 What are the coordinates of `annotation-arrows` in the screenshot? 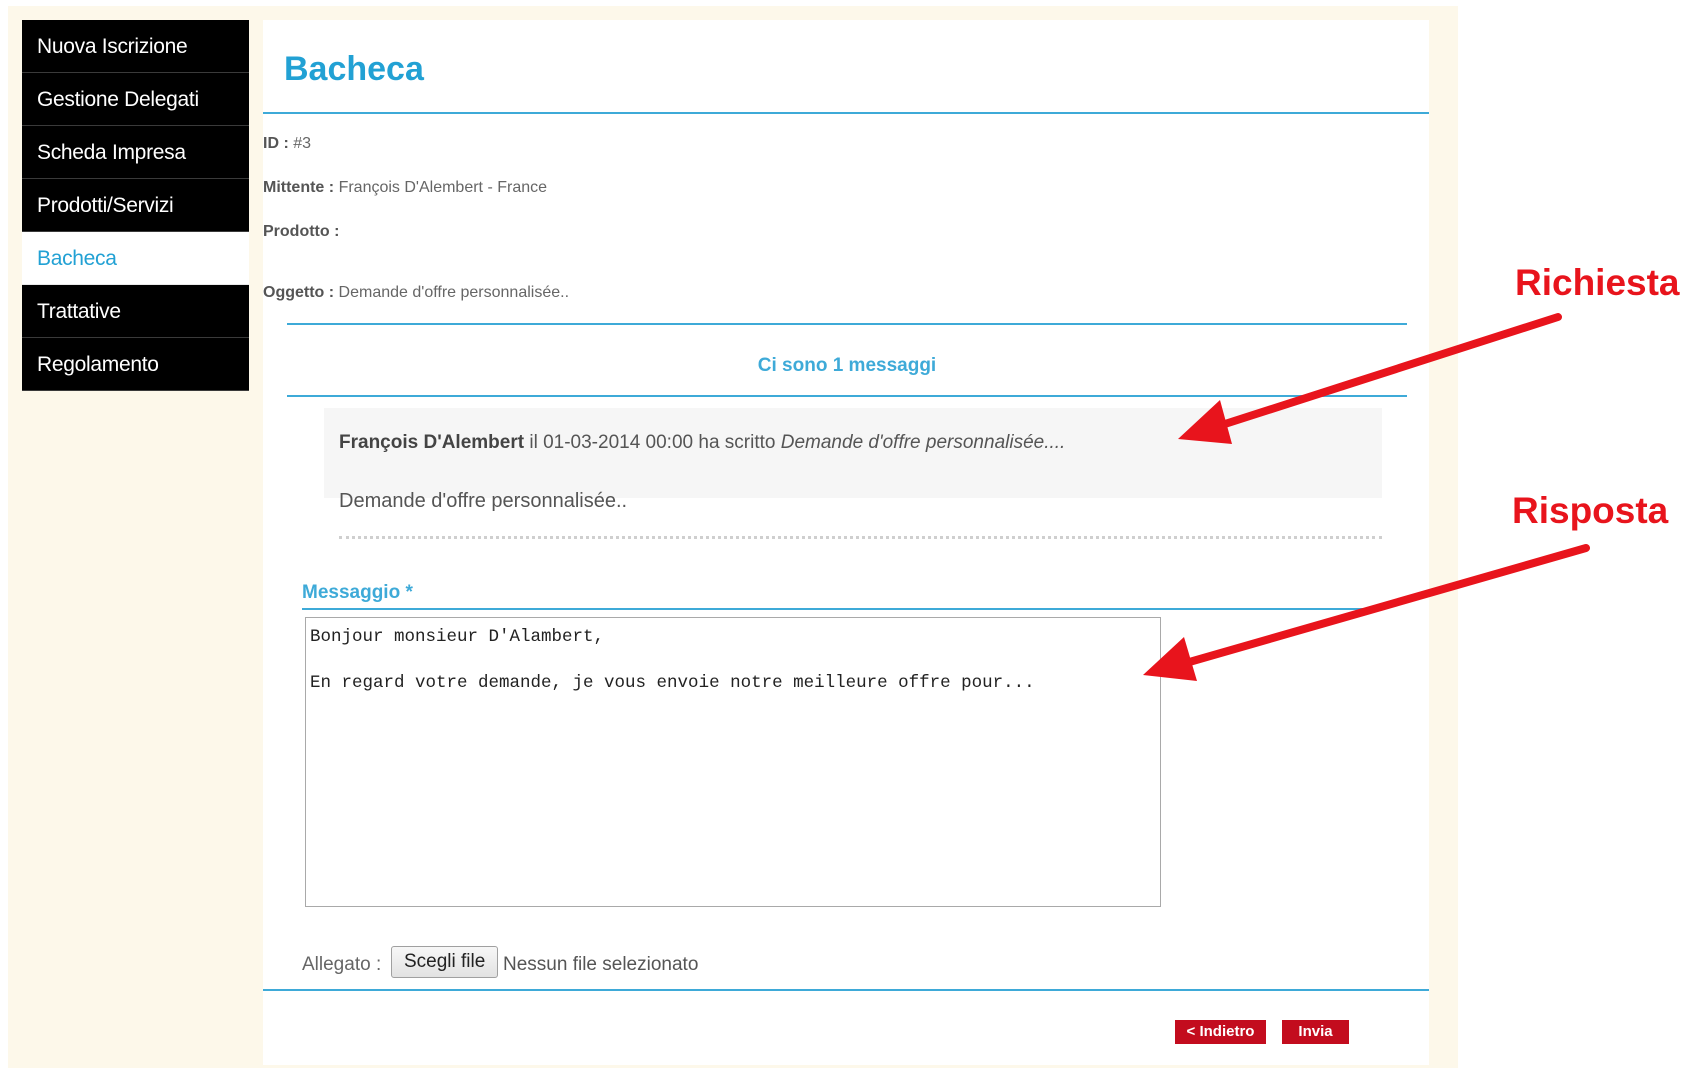 It's located at (1366, 497).